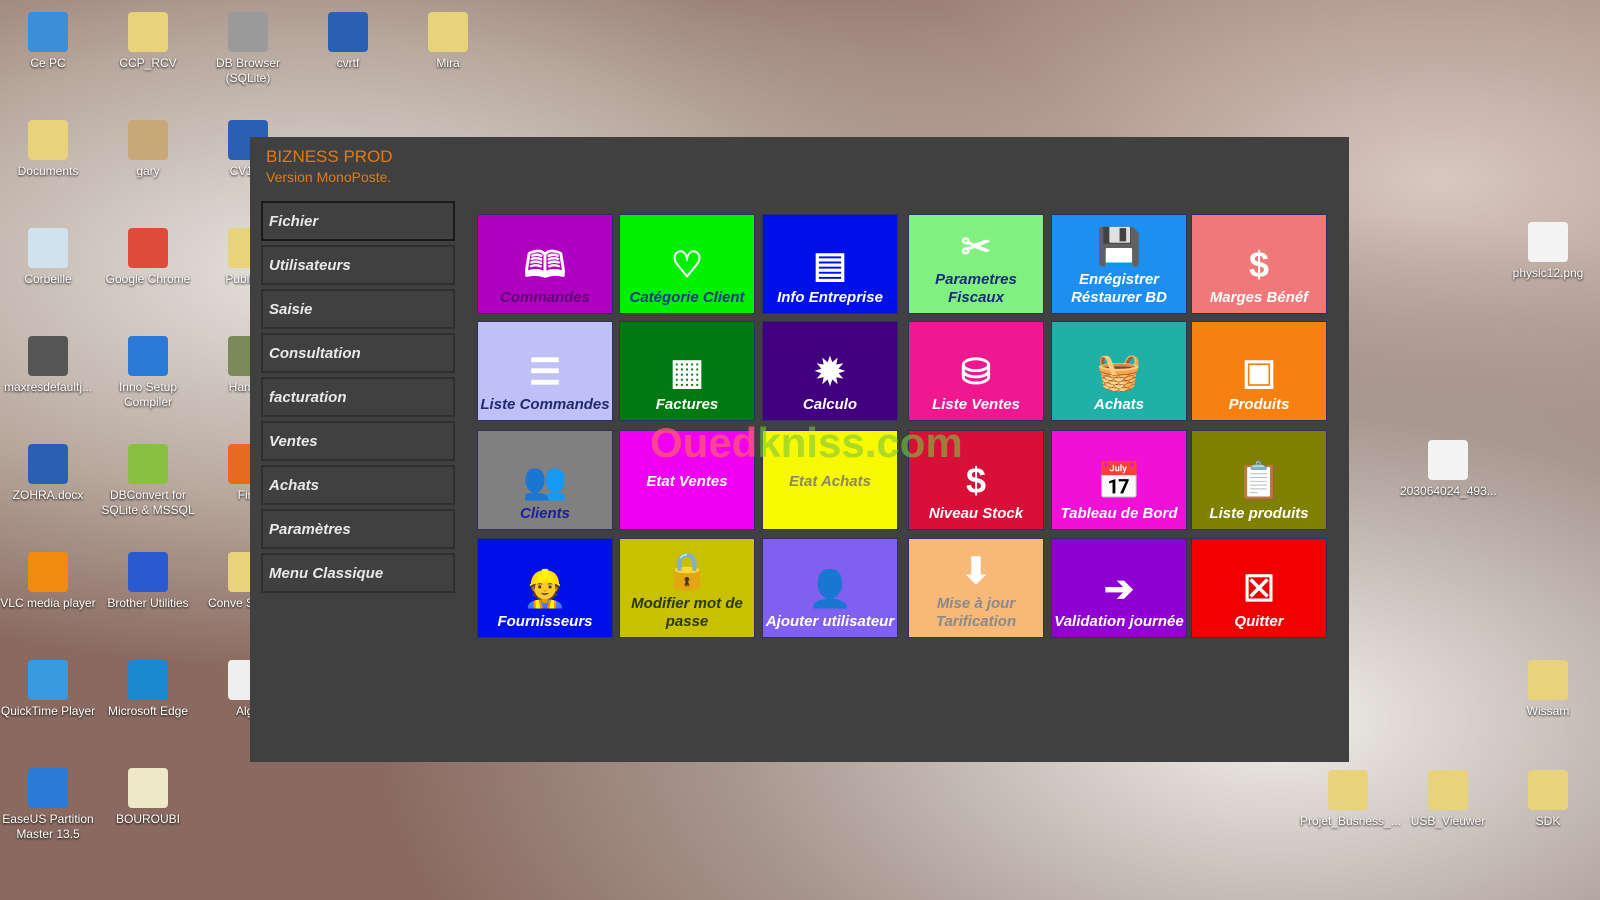  I want to click on desktop-icon-label: ZOHRA.docx, so click(48, 495).